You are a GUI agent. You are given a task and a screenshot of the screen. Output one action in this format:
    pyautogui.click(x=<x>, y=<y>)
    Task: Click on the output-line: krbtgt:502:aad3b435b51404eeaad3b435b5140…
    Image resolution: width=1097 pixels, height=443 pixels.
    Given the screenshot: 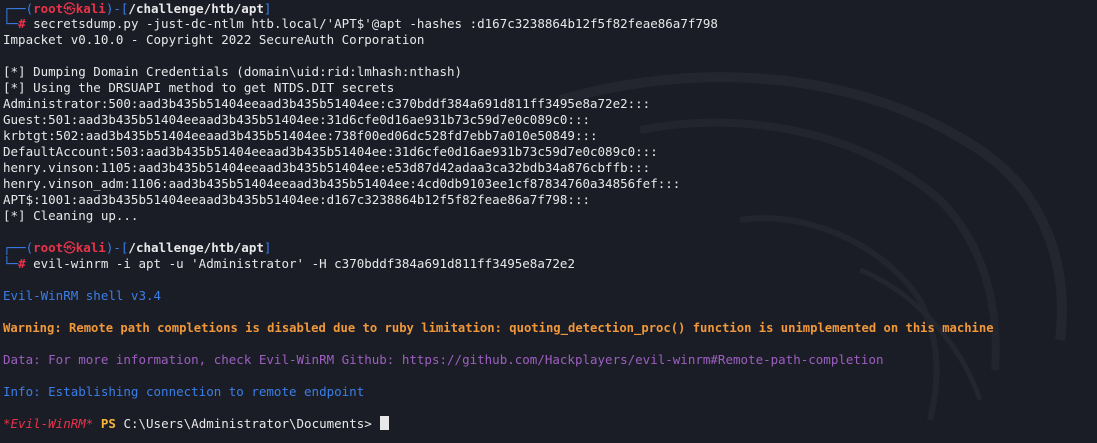 What is the action you would take?
    pyautogui.click(x=300, y=135)
    